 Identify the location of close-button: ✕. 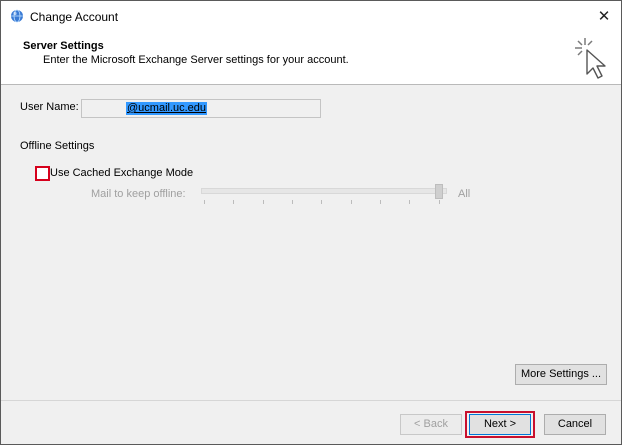
(604, 16).